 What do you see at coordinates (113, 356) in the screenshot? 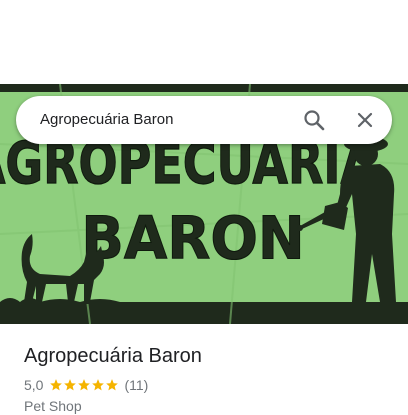
I see `place-title: Agropecuária Baron` at bounding box center [113, 356].